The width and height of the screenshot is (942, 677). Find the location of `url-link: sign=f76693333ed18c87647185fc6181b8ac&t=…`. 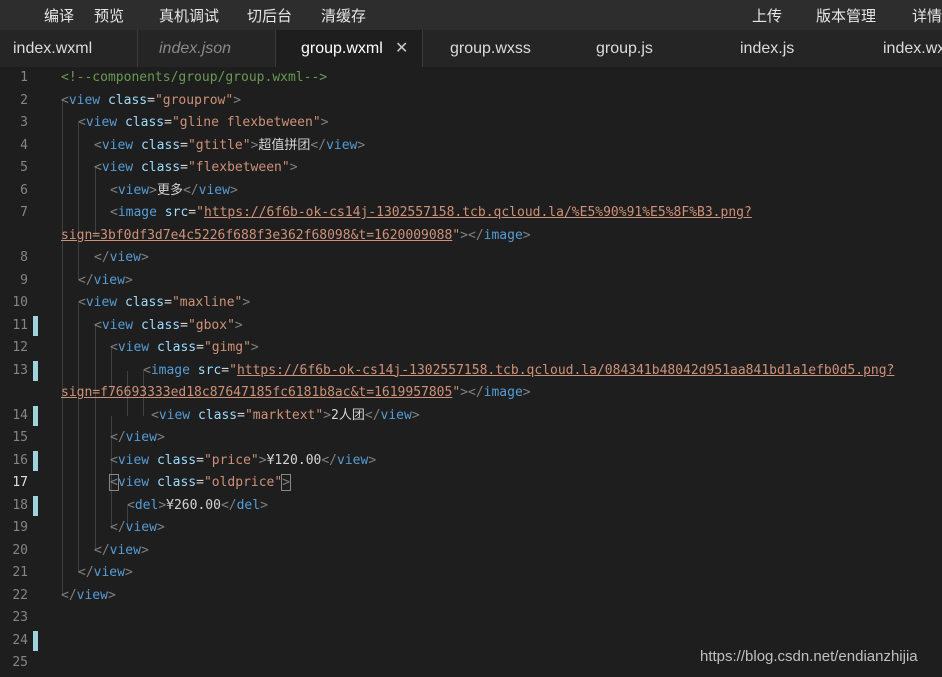

url-link: sign=f76693333ed18c87647185fc6181b8ac&t=… is located at coordinates (256, 392).